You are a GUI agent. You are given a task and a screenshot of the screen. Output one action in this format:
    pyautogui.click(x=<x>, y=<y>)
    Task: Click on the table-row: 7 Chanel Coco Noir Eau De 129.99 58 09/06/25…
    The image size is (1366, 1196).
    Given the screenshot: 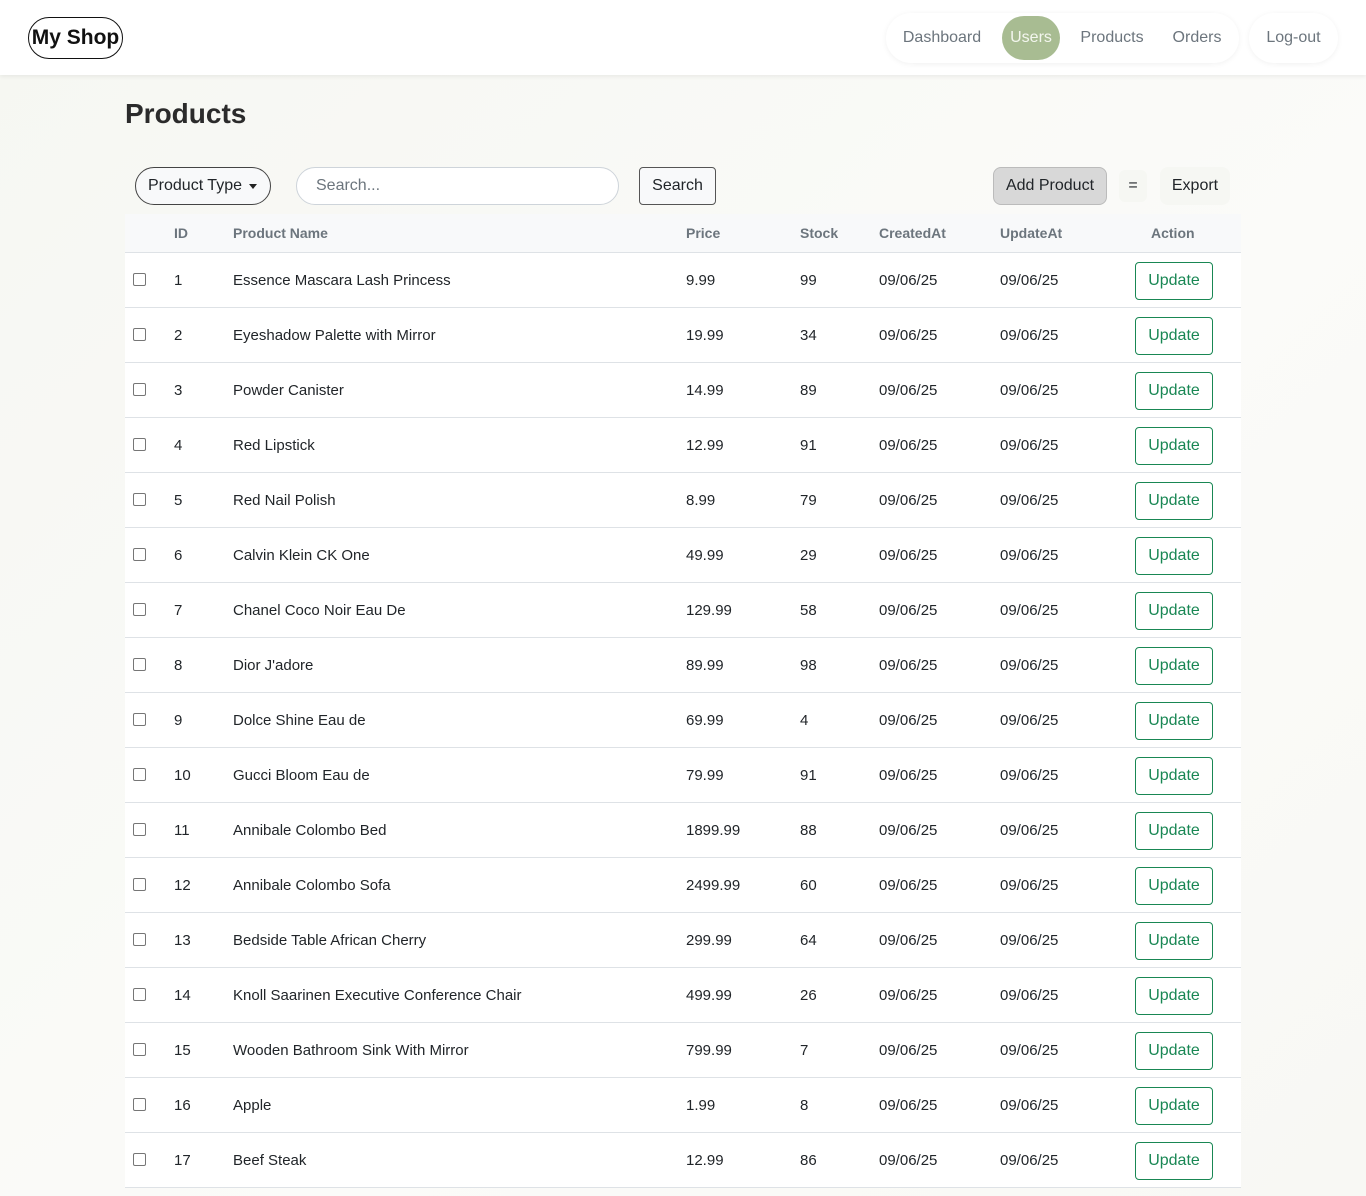 What is the action you would take?
    pyautogui.click(x=683, y=610)
    